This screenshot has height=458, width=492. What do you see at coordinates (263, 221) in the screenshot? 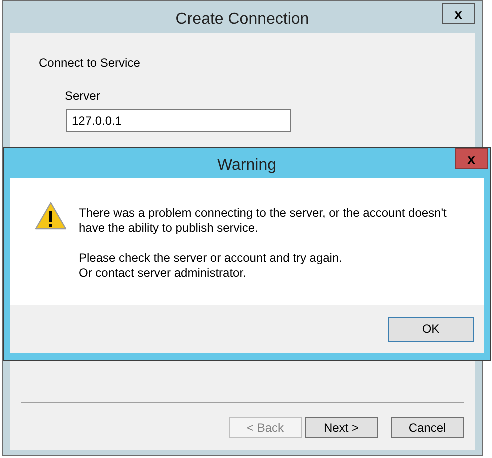
I see `message-text: There was a problem connecting to the server, or the account doesn't have the ability to publish service.` at bounding box center [263, 221].